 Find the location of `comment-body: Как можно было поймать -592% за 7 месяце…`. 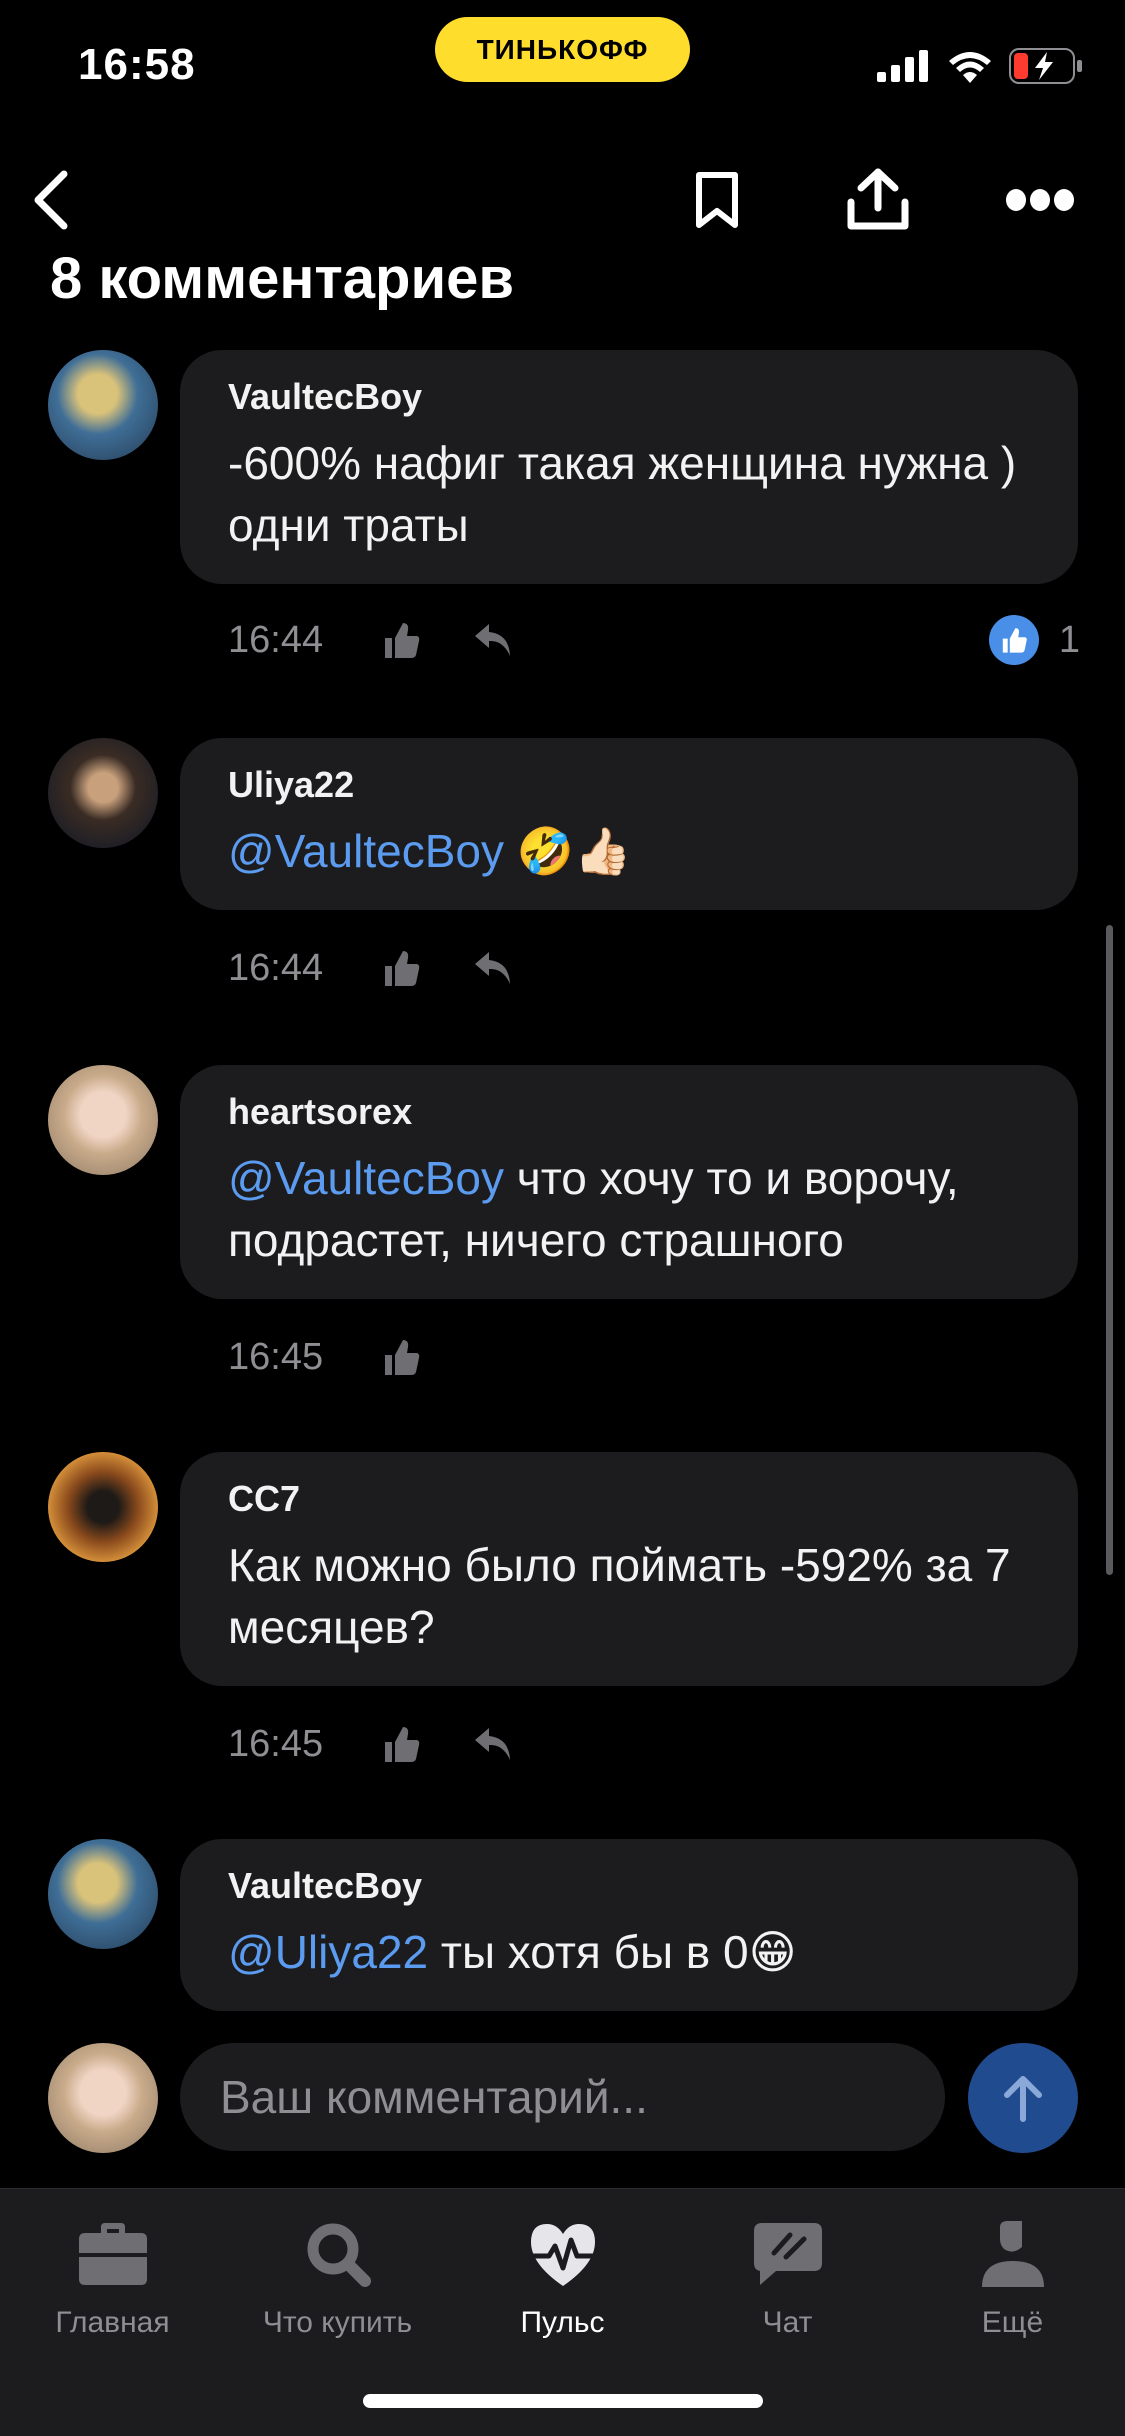

comment-body: Как можно было поймать -592% за 7 месяце… is located at coordinates (619, 1596).